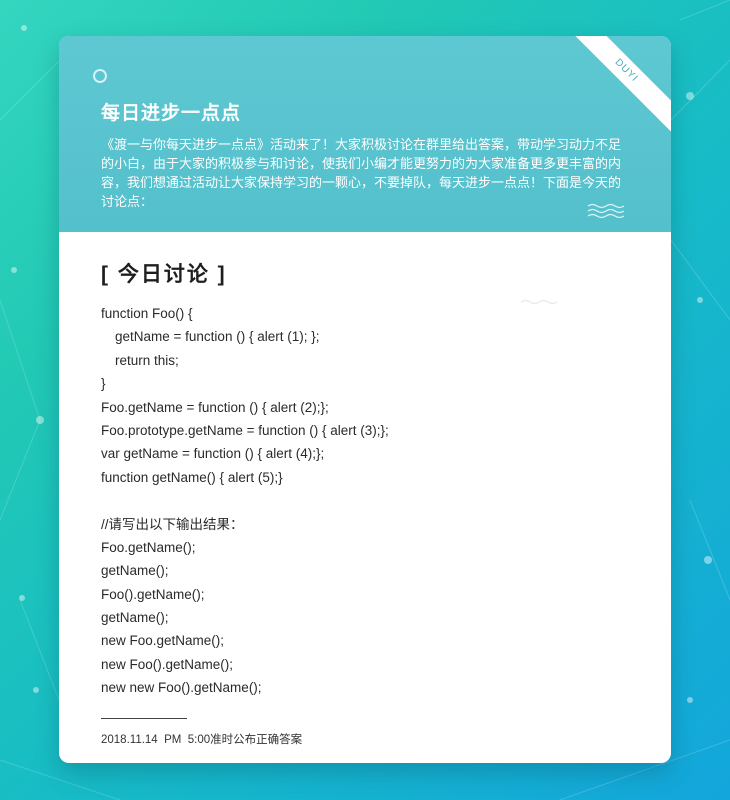 Image resolution: width=730 pixels, height=800 pixels. Describe the element at coordinates (100, 76) in the screenshot. I see `circle-icon` at that location.